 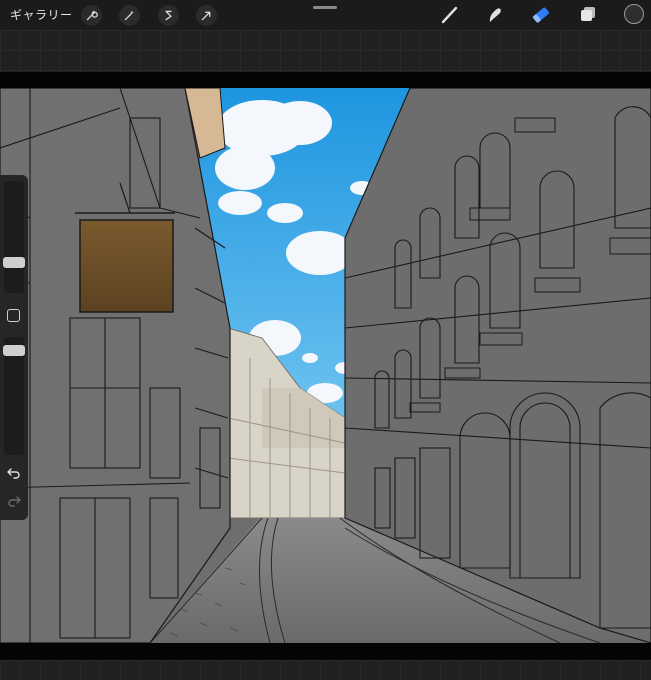 What do you see at coordinates (168, 15) in the screenshot?
I see `selection-icon` at bounding box center [168, 15].